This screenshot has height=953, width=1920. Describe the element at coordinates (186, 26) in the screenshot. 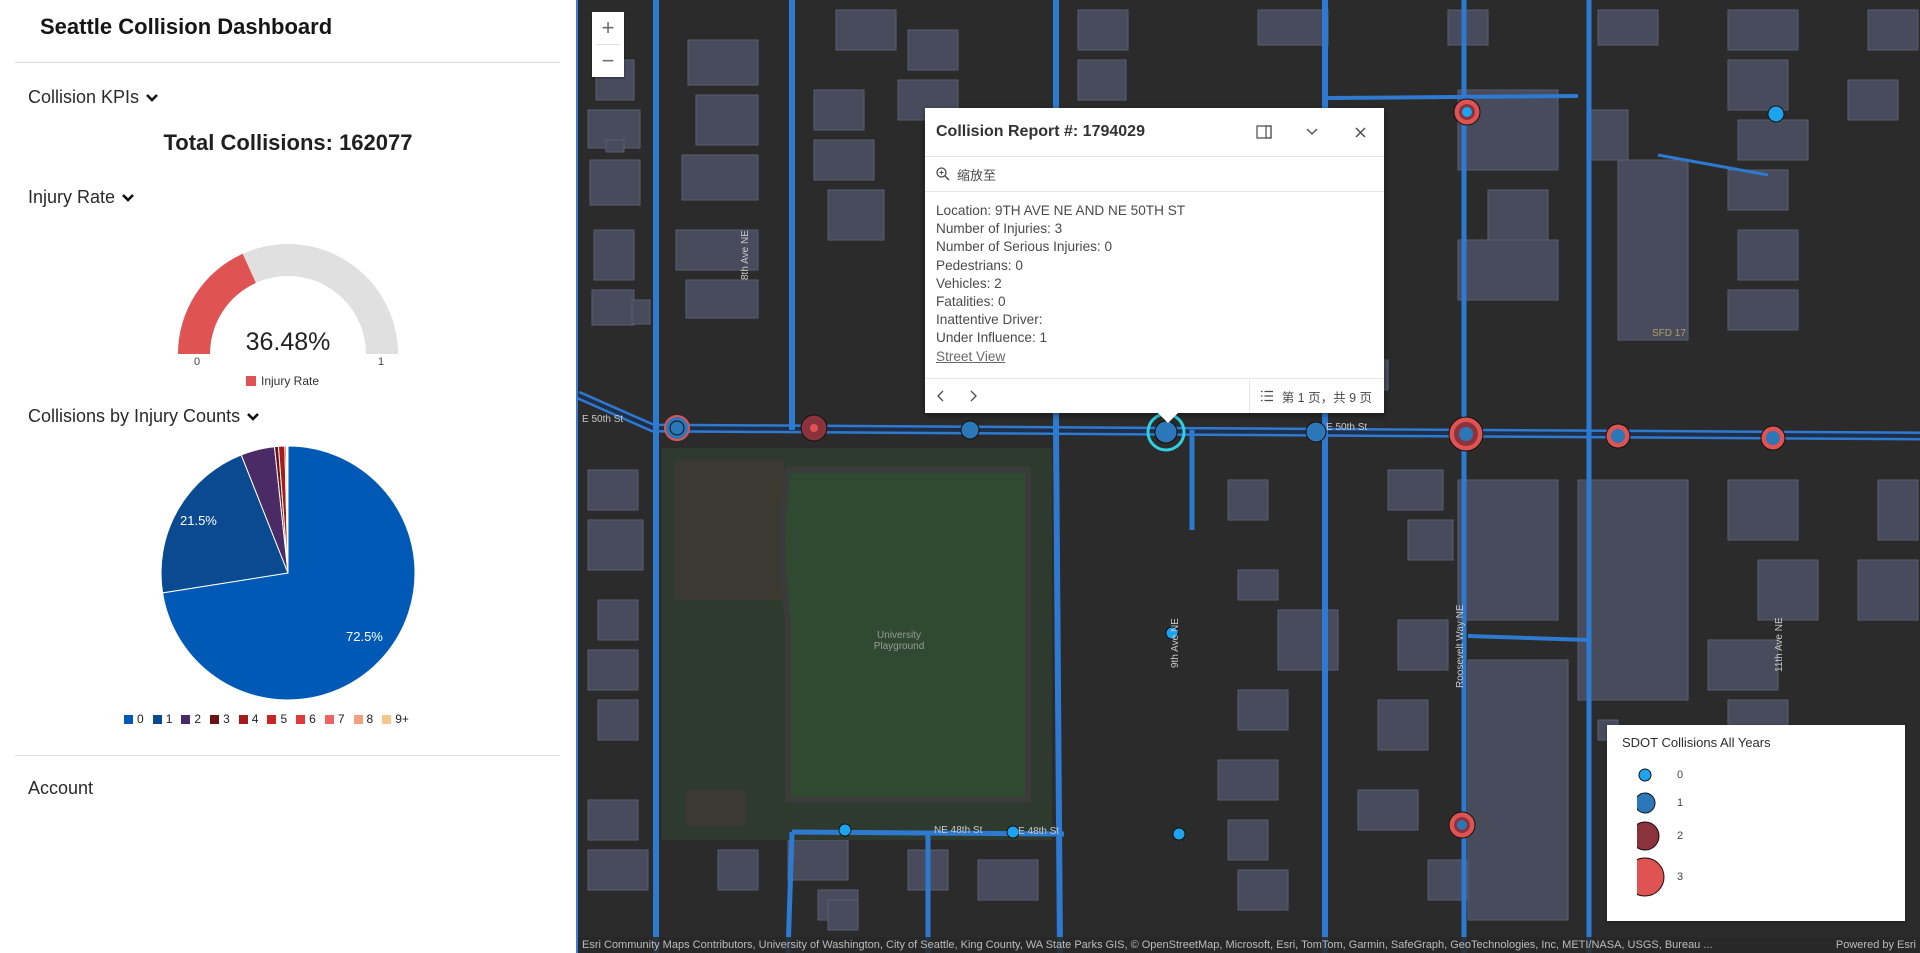

I see `app-title: Seattle Collision Dashboard` at that location.